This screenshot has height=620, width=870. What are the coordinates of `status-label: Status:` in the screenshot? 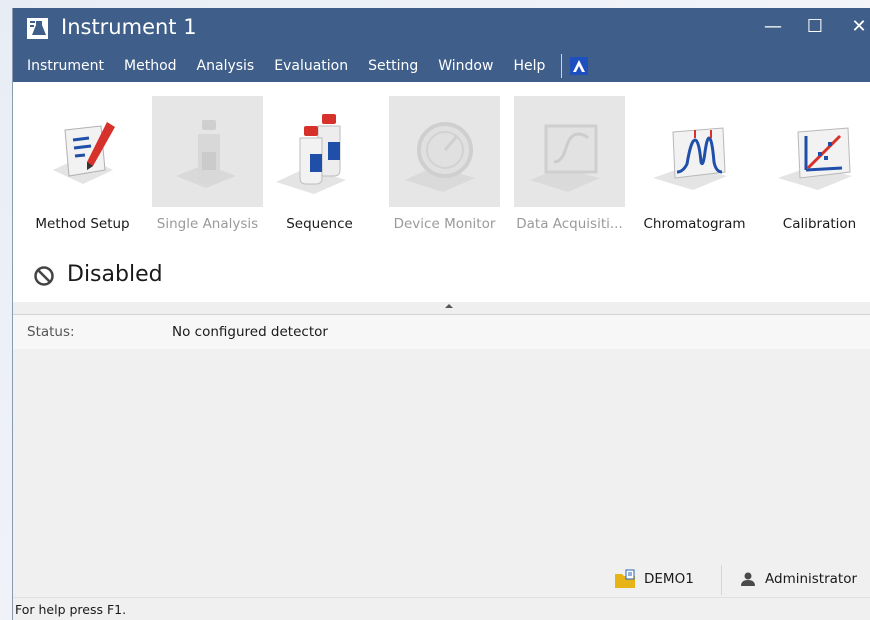 It's located at (51, 332).